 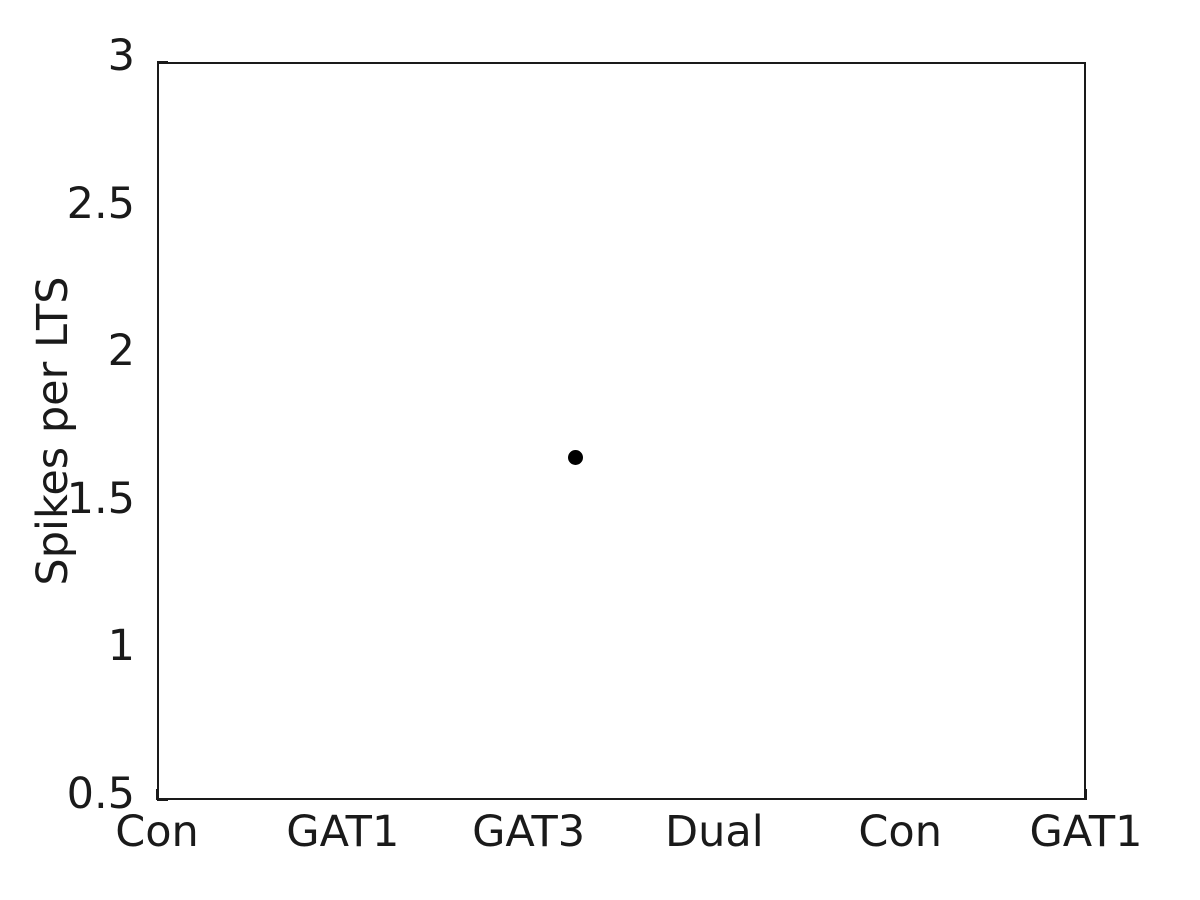 I want to click on y-tick-label-4: 2.5, so click(x=100, y=203).